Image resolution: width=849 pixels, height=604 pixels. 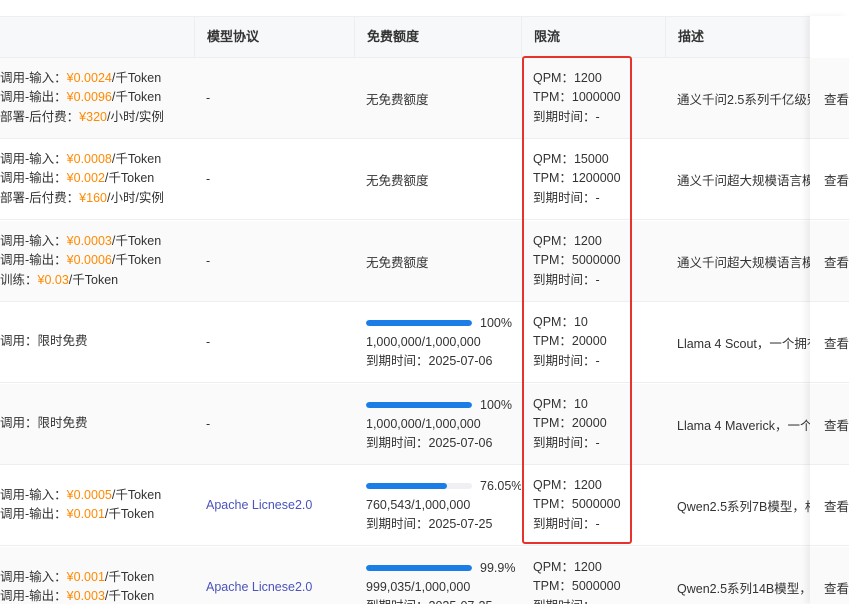 I want to click on price-line: 调用-输出：¥0.002/千Token, so click(x=82, y=179).